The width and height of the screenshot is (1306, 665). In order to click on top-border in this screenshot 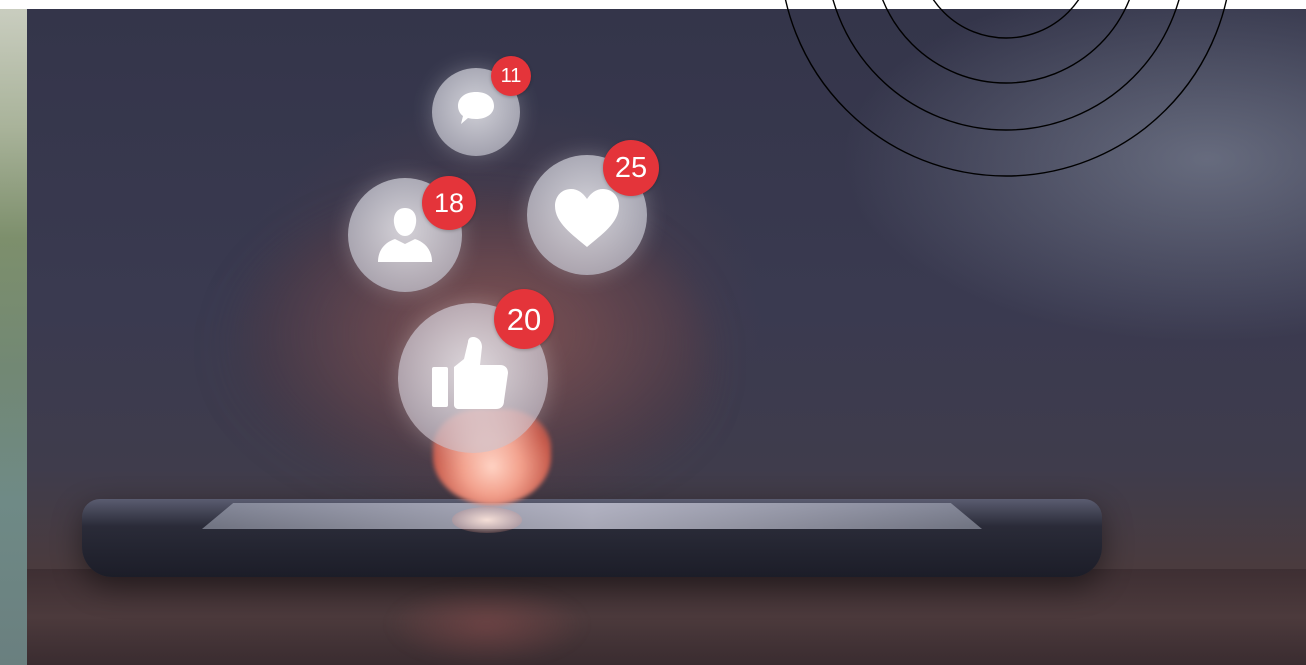, I will do `click(653, 4)`.